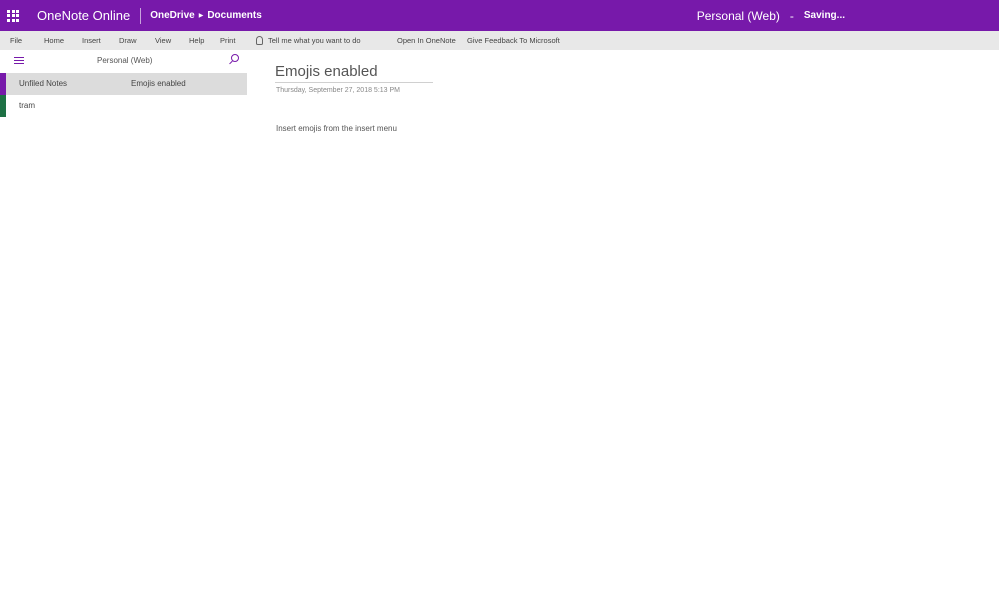 The width and height of the screenshot is (999, 599). I want to click on notebook-name: Personal (Web), so click(124, 60).